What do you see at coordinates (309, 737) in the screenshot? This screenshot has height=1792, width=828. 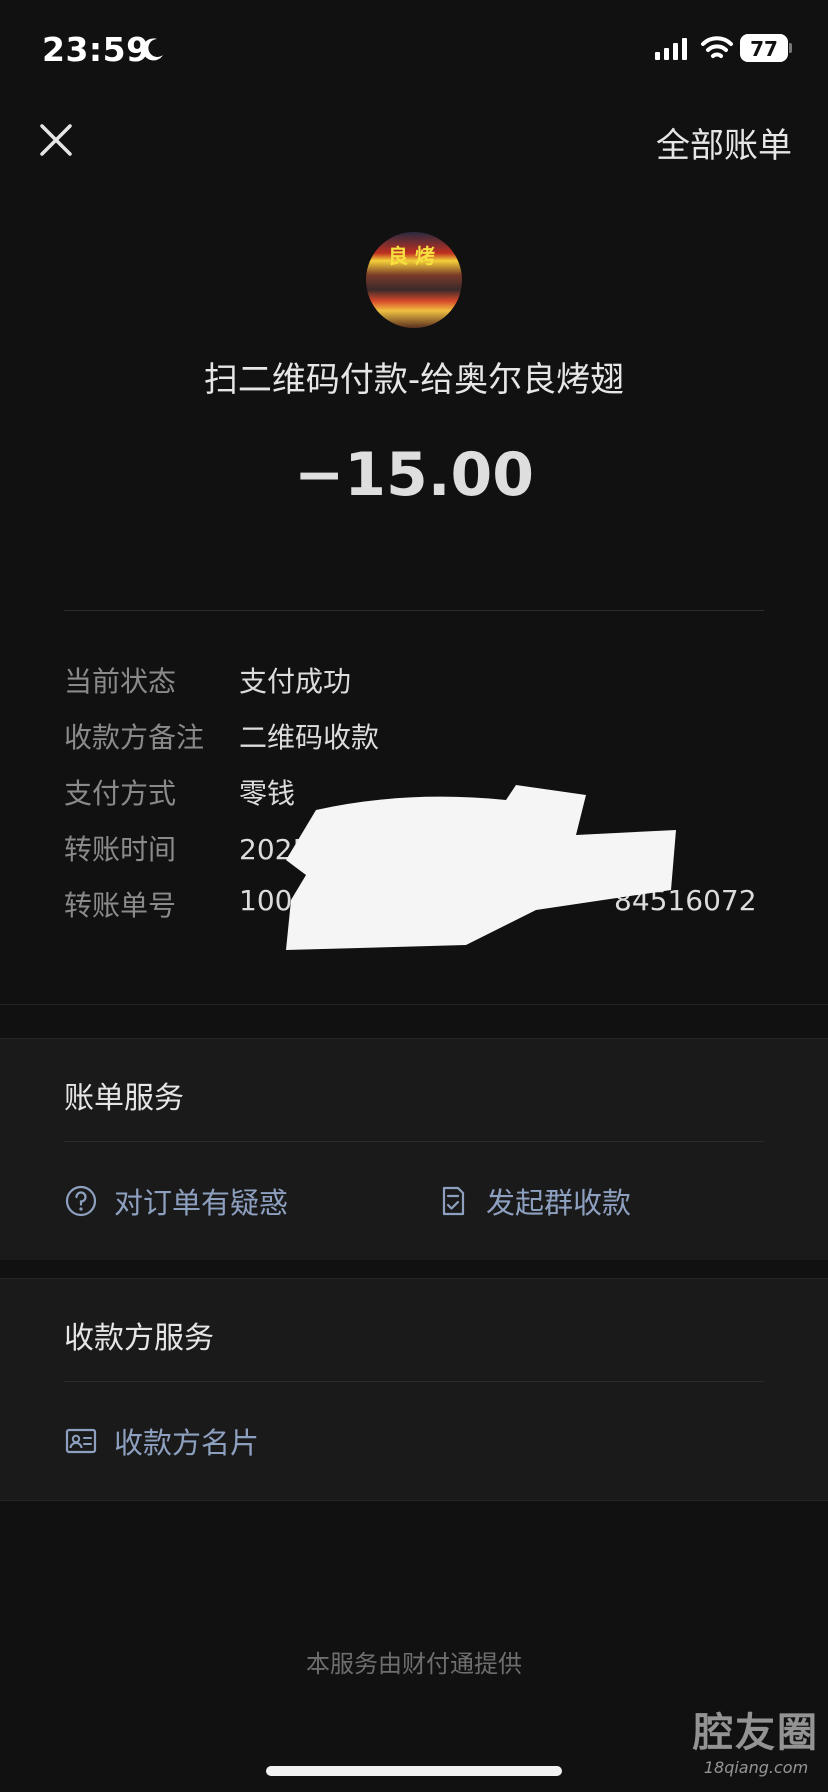 I see `detail-value: 二维码收款` at bounding box center [309, 737].